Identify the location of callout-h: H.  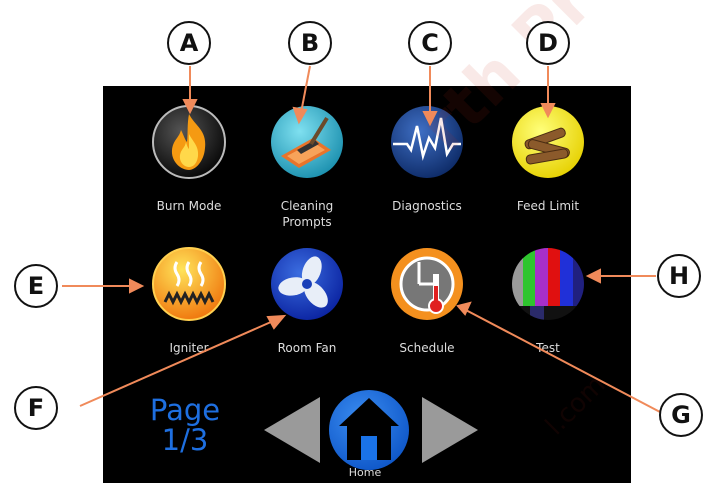
(679, 276).